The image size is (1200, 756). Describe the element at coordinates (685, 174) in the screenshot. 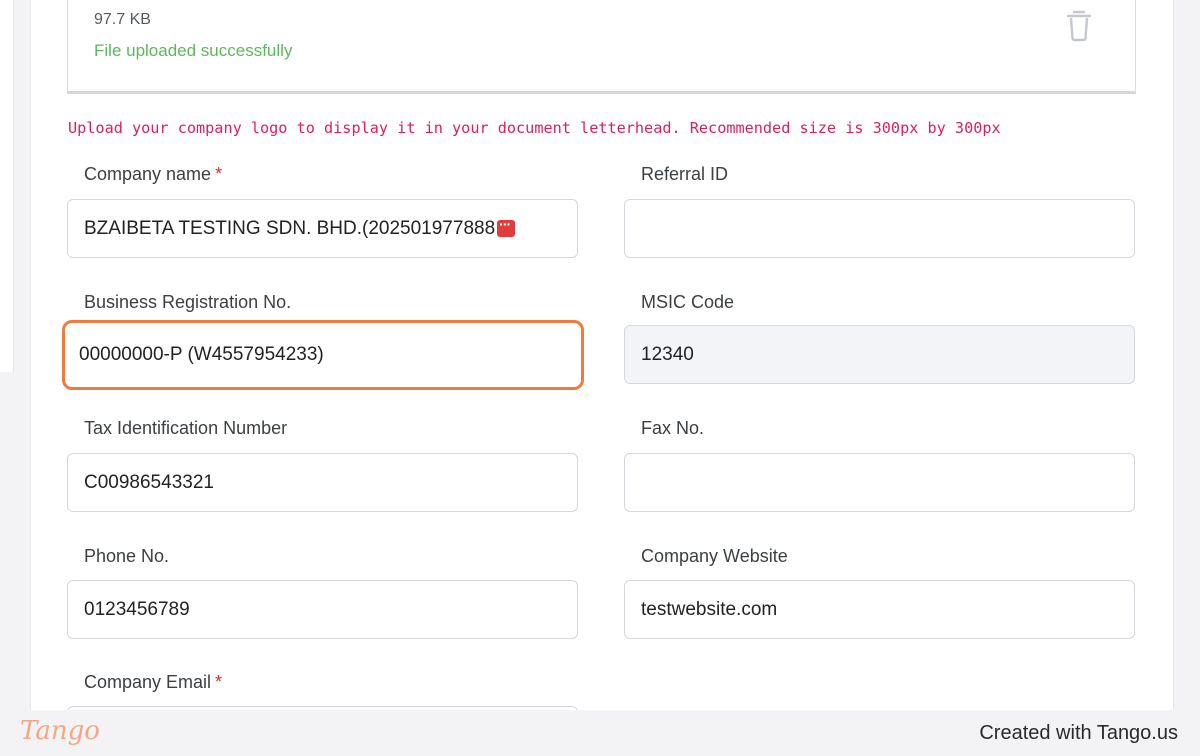

I see `referral-id-label: Referral ID` at that location.